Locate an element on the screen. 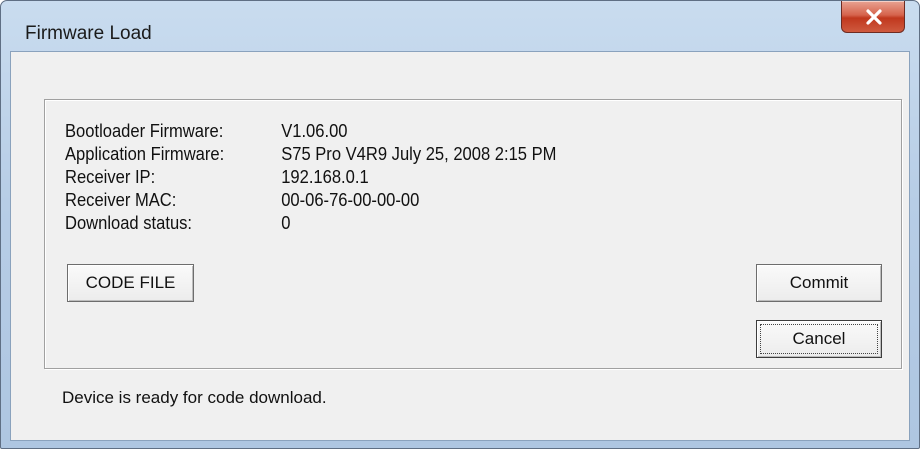  close-button is located at coordinates (873, 17).